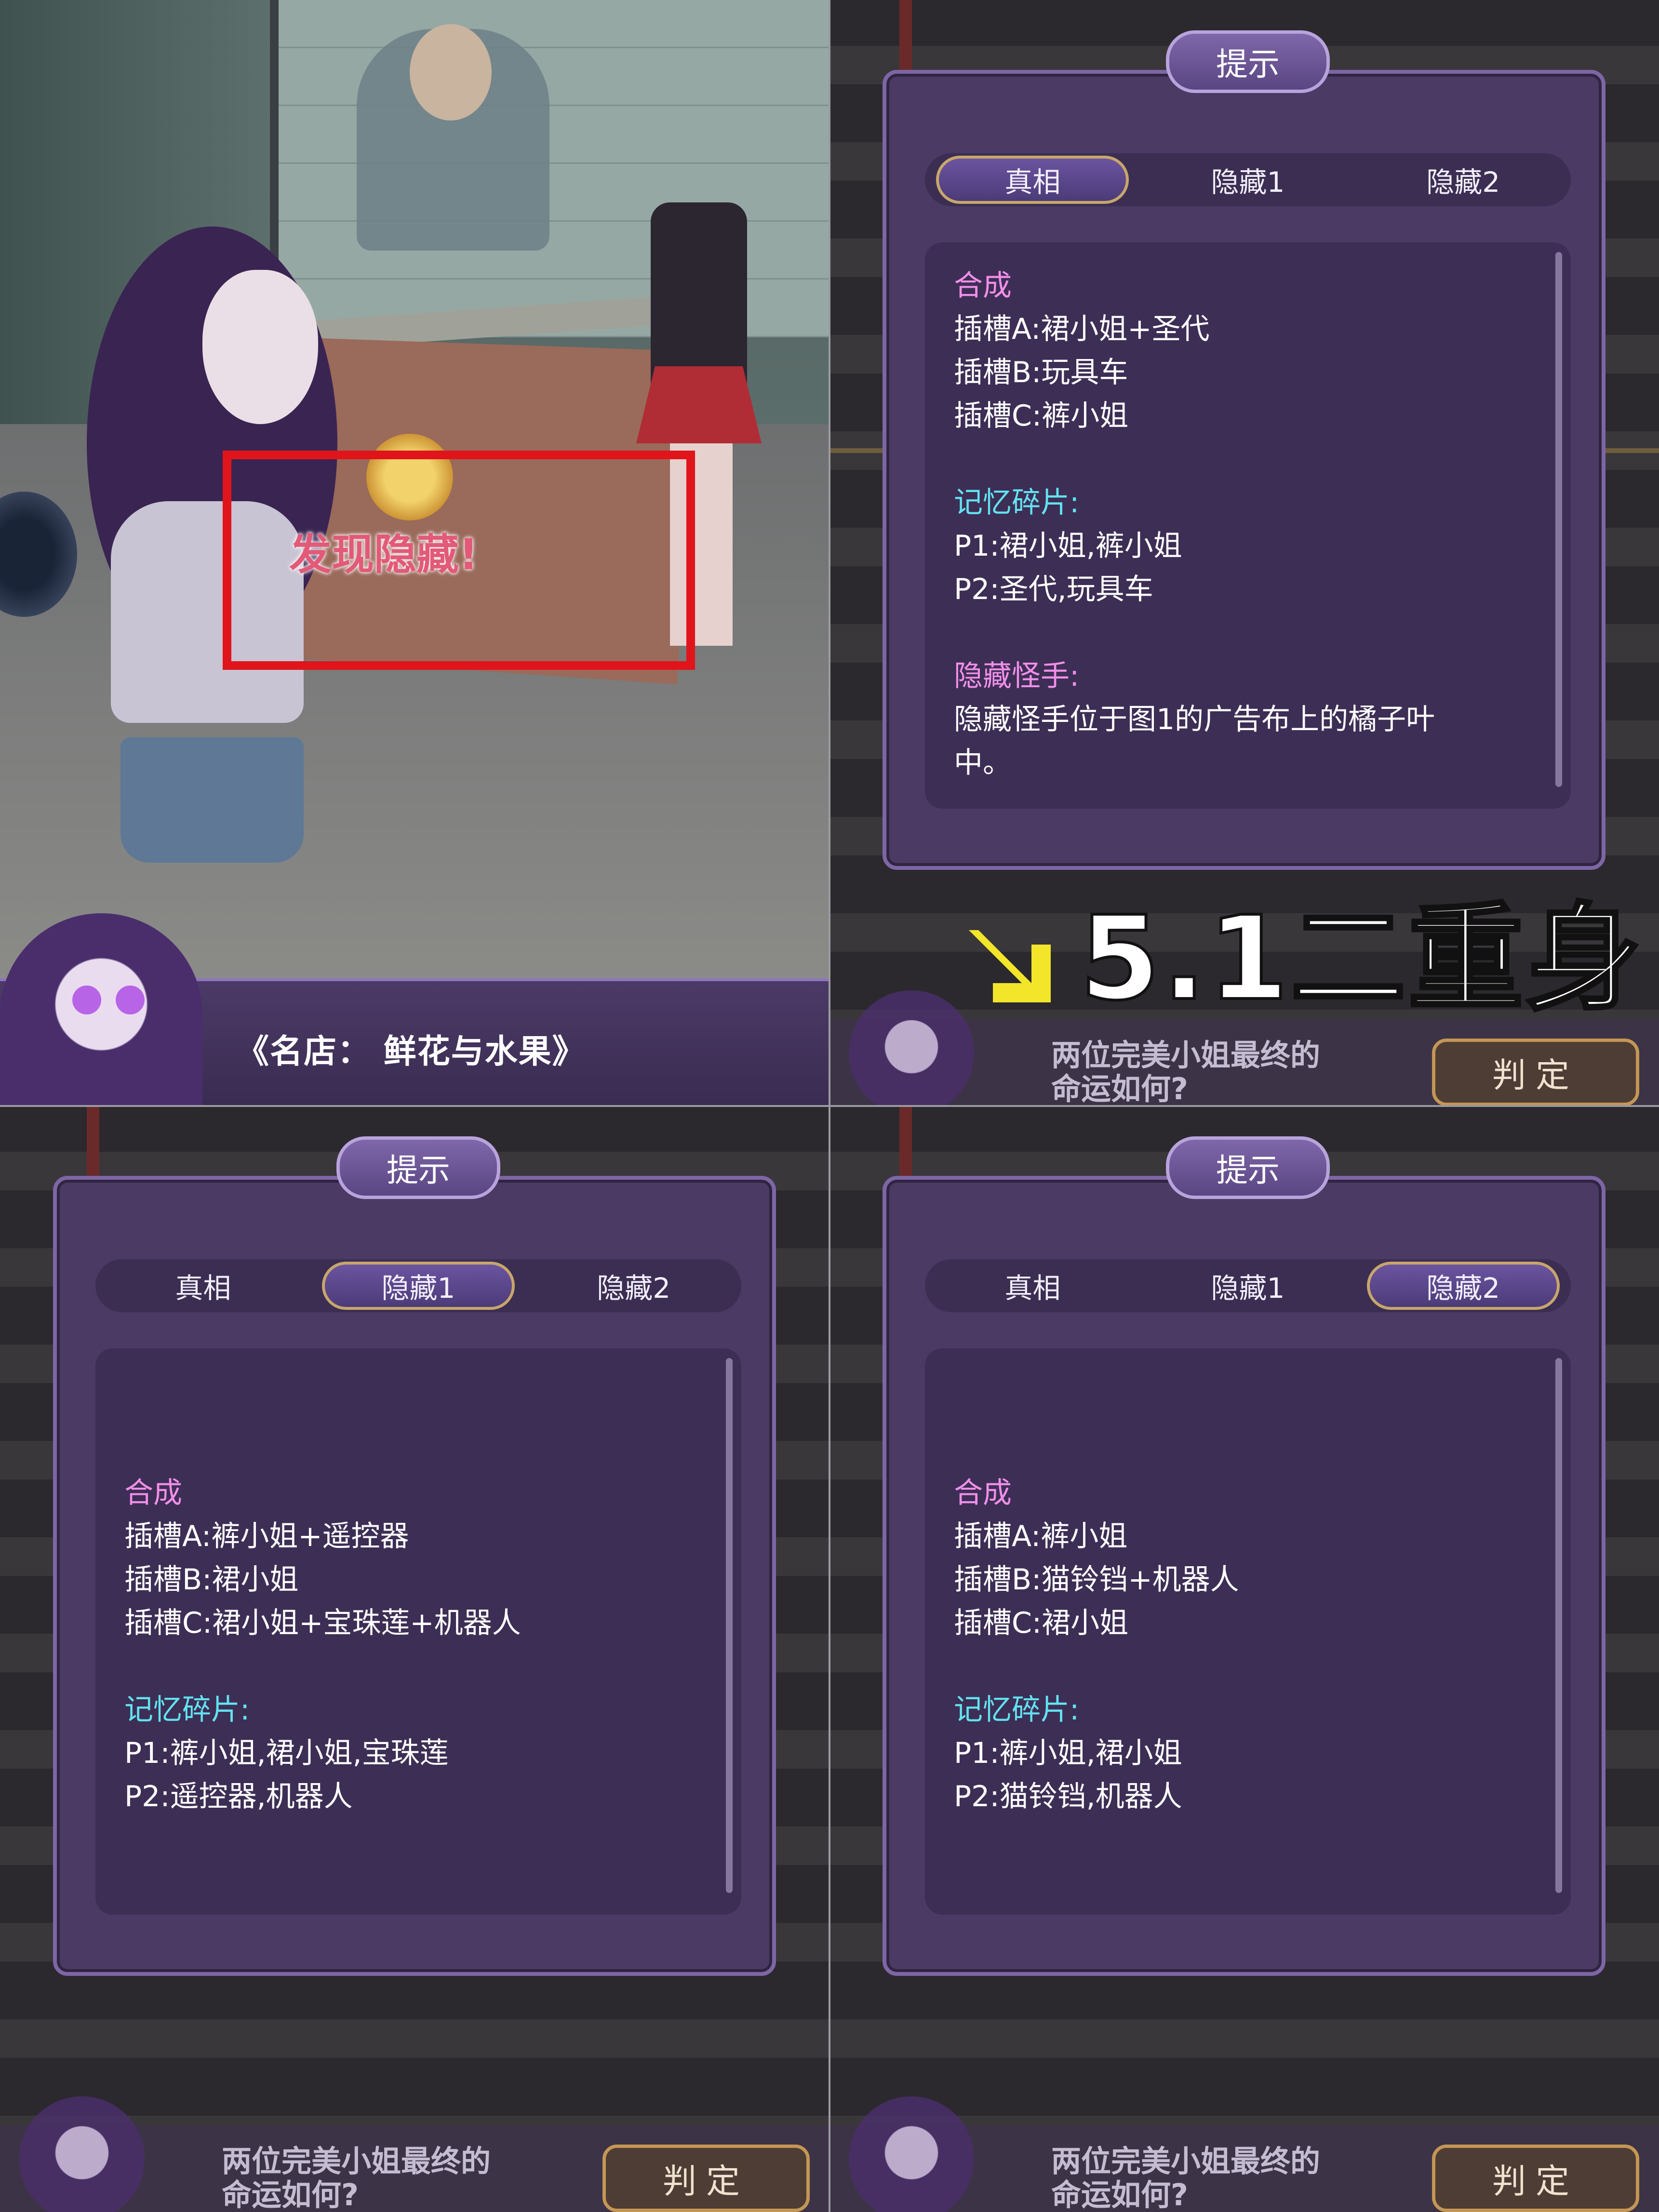  Describe the element at coordinates (1194, 719) in the screenshot. I see `hidden-hand-text: 隐藏怪手位于图1的广告布上的橘子叶` at that location.